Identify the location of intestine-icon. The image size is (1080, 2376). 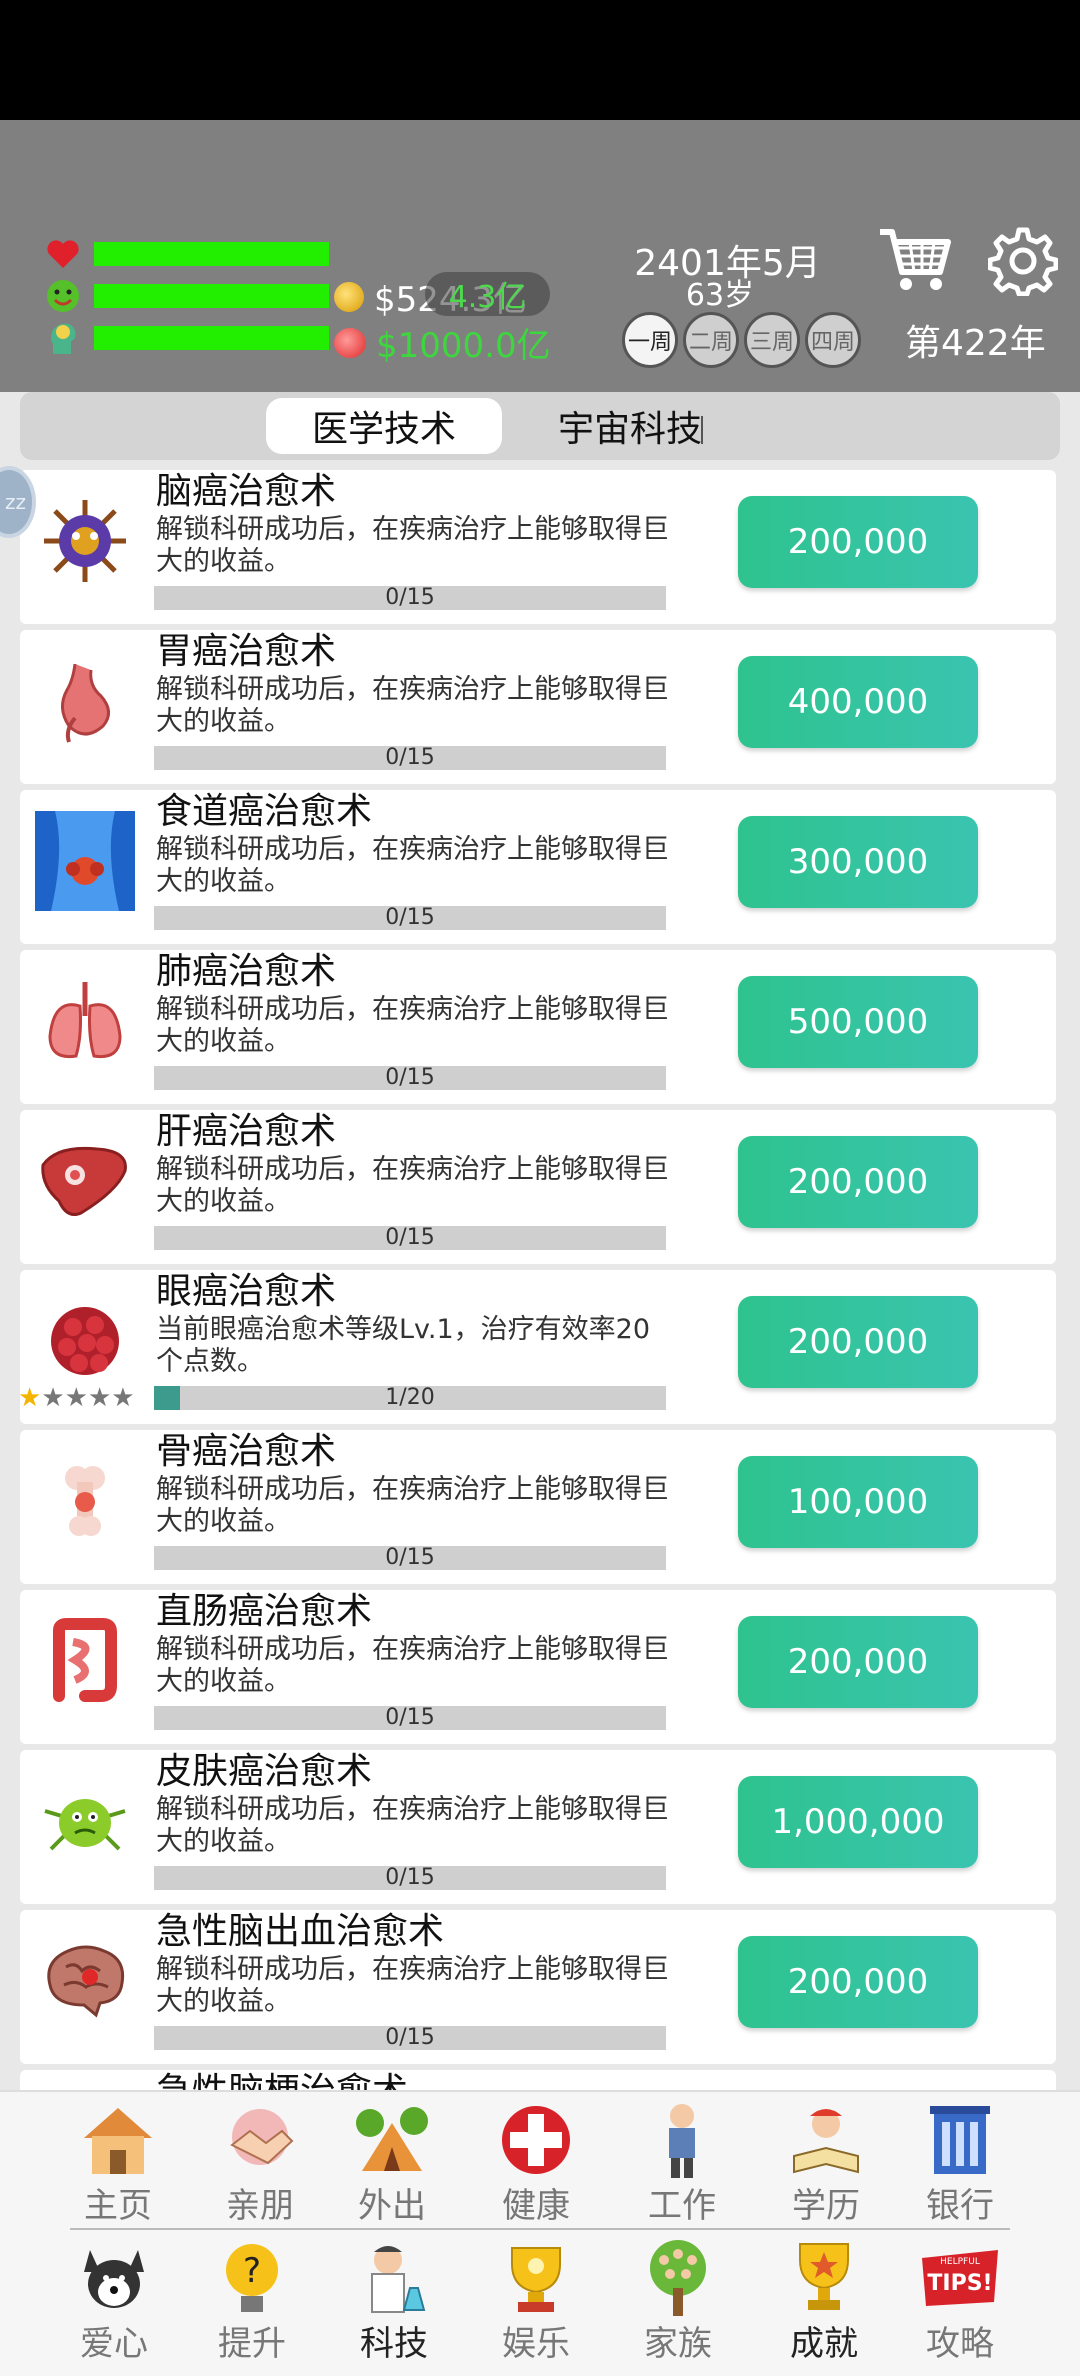
(85, 1661).